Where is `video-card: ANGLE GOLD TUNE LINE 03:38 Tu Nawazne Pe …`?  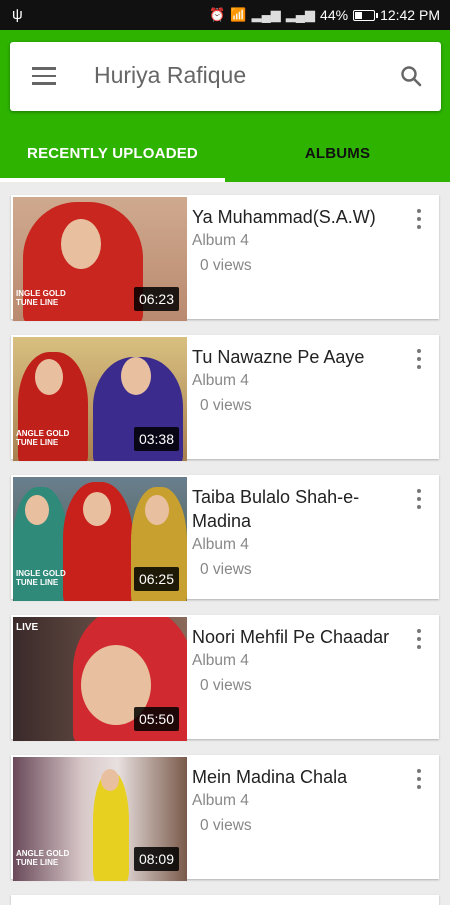 video-card: ANGLE GOLD TUNE LINE 03:38 Tu Nawazne Pe … is located at coordinates (225, 398).